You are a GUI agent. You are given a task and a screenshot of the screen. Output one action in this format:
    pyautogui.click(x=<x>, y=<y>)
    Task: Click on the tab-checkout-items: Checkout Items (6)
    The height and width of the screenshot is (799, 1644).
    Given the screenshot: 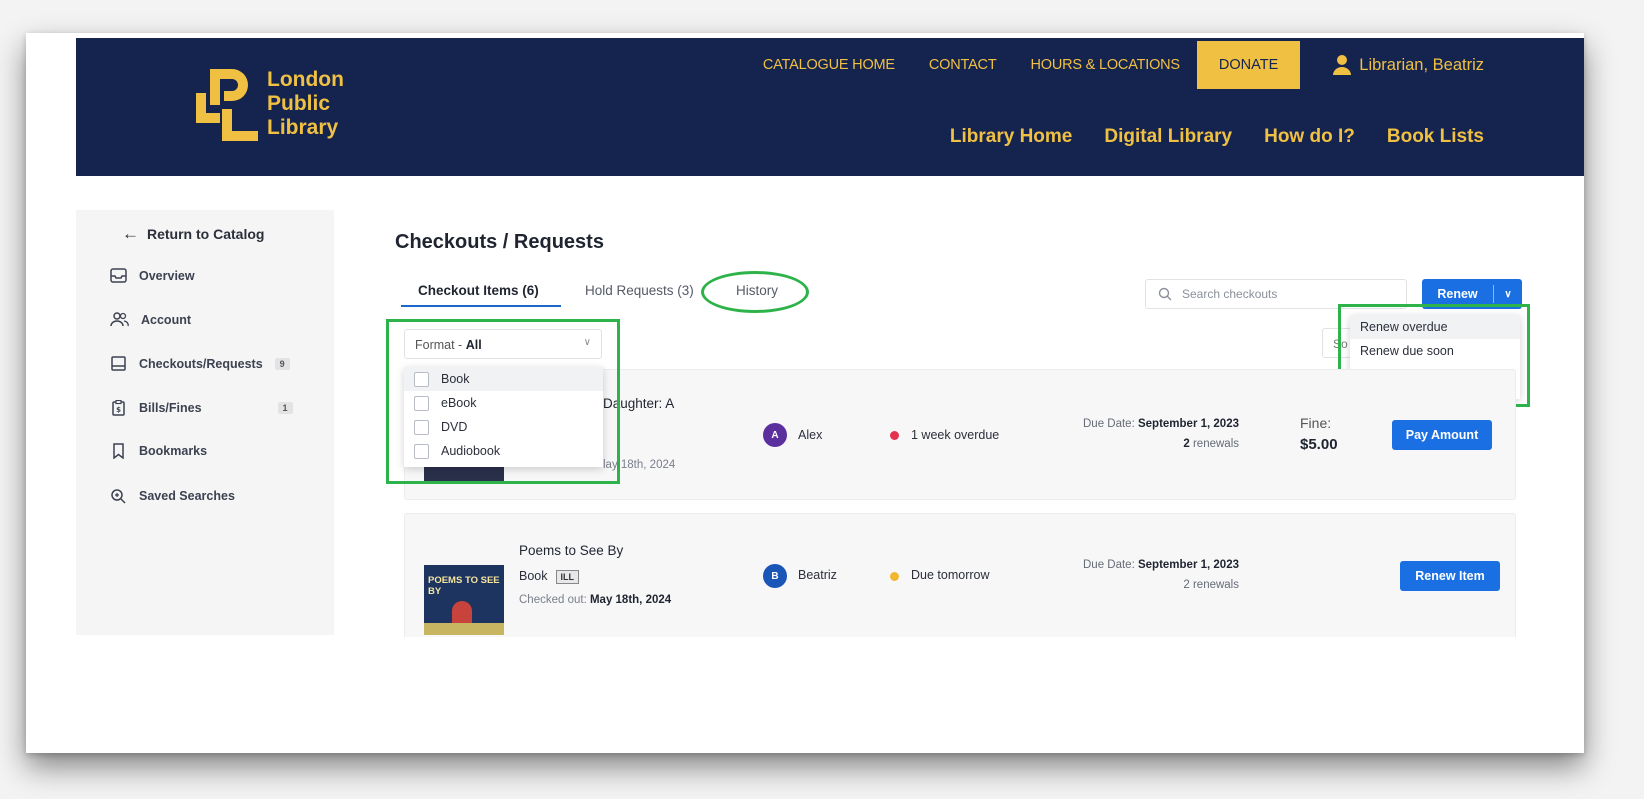 What is the action you would take?
    pyautogui.click(x=478, y=290)
    